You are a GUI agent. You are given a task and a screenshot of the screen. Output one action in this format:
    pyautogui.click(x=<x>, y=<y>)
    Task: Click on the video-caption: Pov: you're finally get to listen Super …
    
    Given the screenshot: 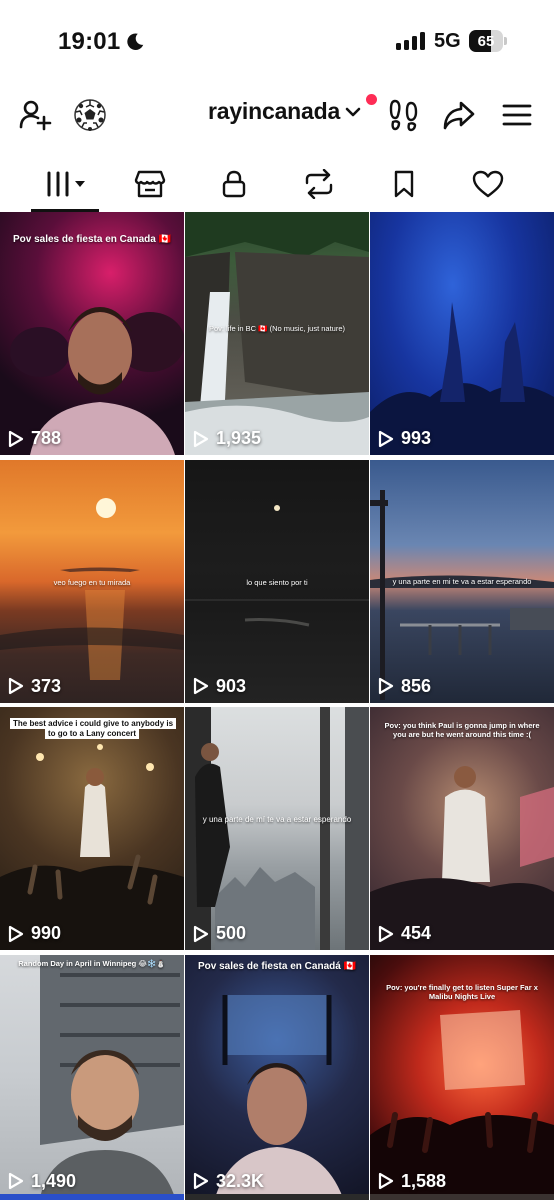 What is the action you would take?
    pyautogui.click(x=462, y=991)
    